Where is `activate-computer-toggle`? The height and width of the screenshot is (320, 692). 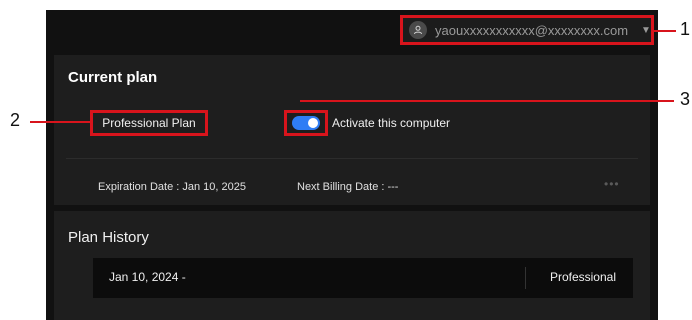 activate-computer-toggle is located at coordinates (306, 123).